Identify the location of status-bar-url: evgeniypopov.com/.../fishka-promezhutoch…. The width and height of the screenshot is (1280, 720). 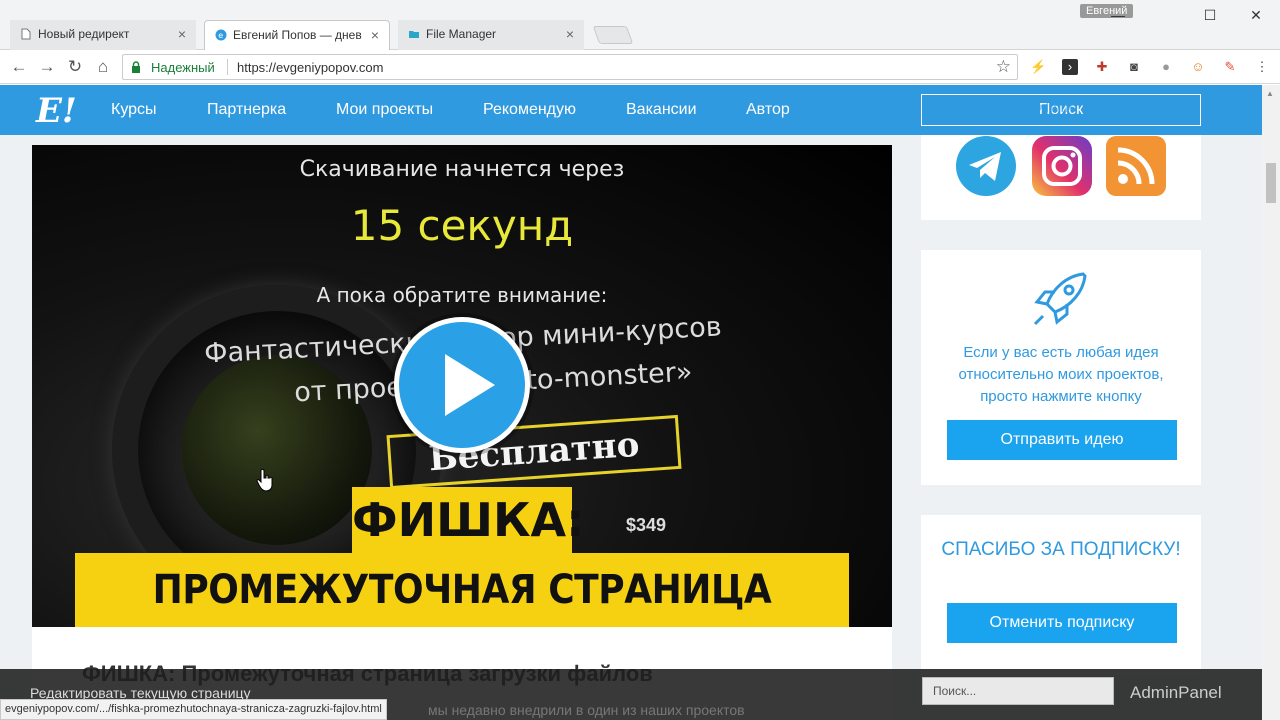
(193, 709).